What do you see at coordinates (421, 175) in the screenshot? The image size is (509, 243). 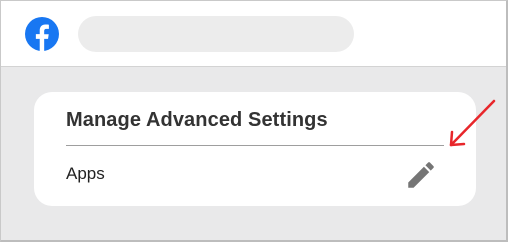 I see `pencil-edit-icon` at bounding box center [421, 175].